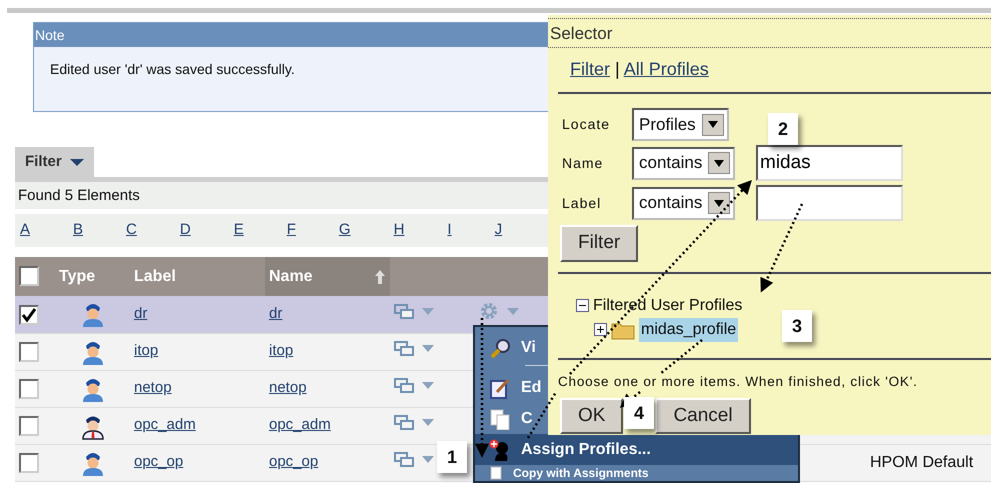  What do you see at coordinates (797, 326) in the screenshot?
I see `step-number: 3` at bounding box center [797, 326].